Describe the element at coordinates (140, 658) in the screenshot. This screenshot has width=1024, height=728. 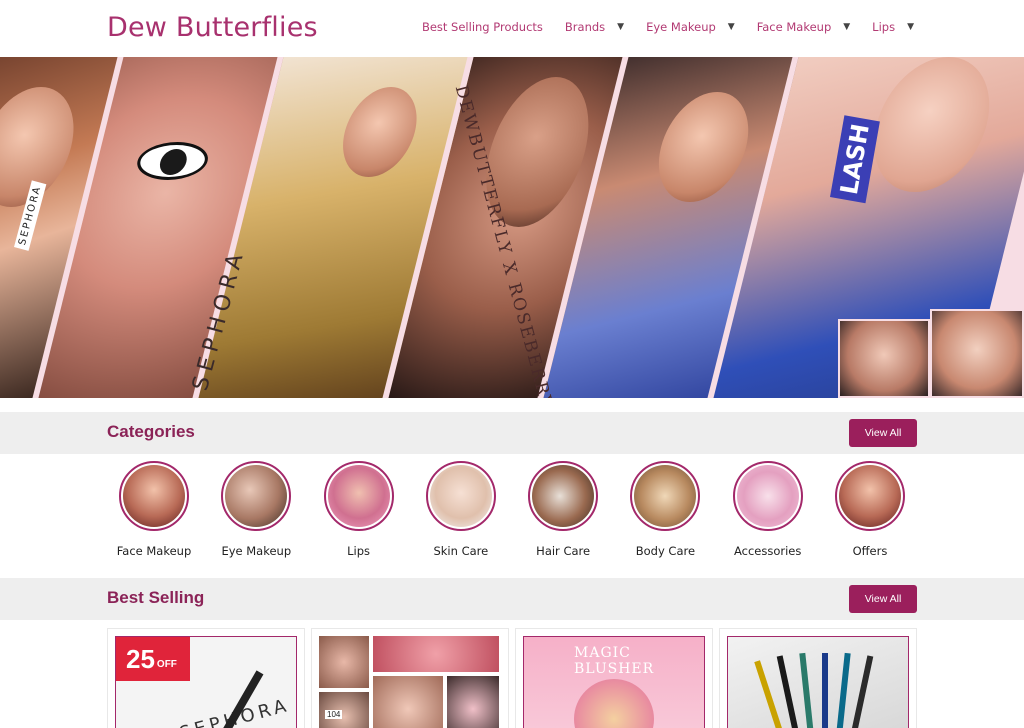
I see `discount-value: 25` at that location.